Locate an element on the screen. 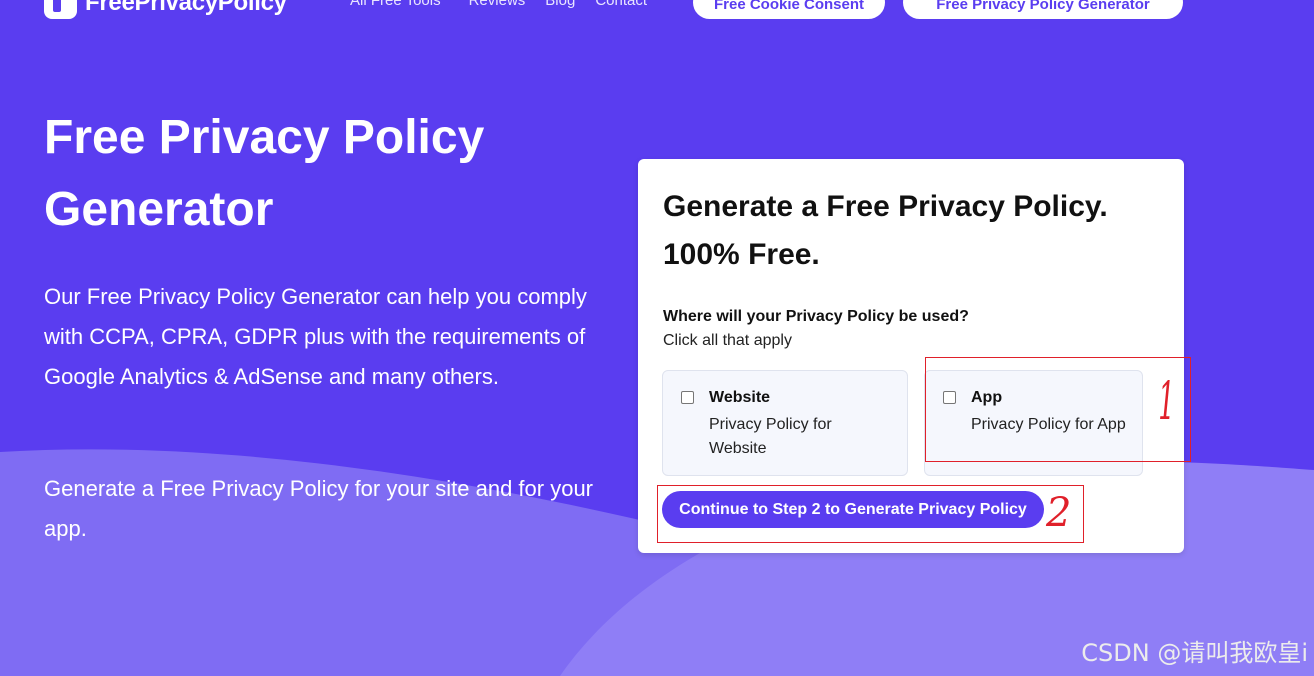 This screenshot has width=1314, height=676. nav-link-blog: Blog is located at coordinates (560, 4).